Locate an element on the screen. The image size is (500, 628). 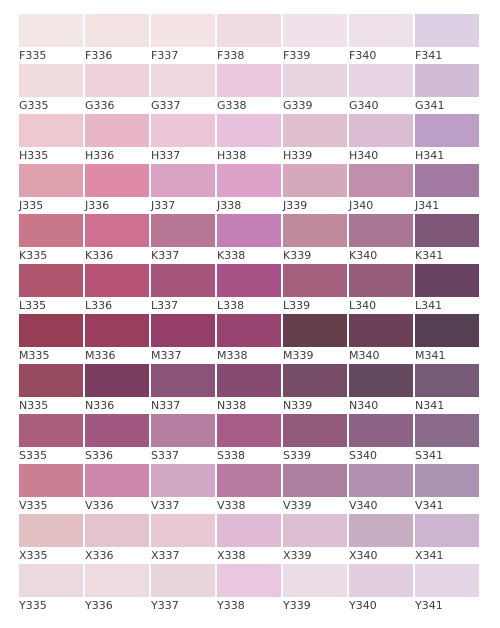
color-swatch-item: F338 is located at coordinates (249, 39).